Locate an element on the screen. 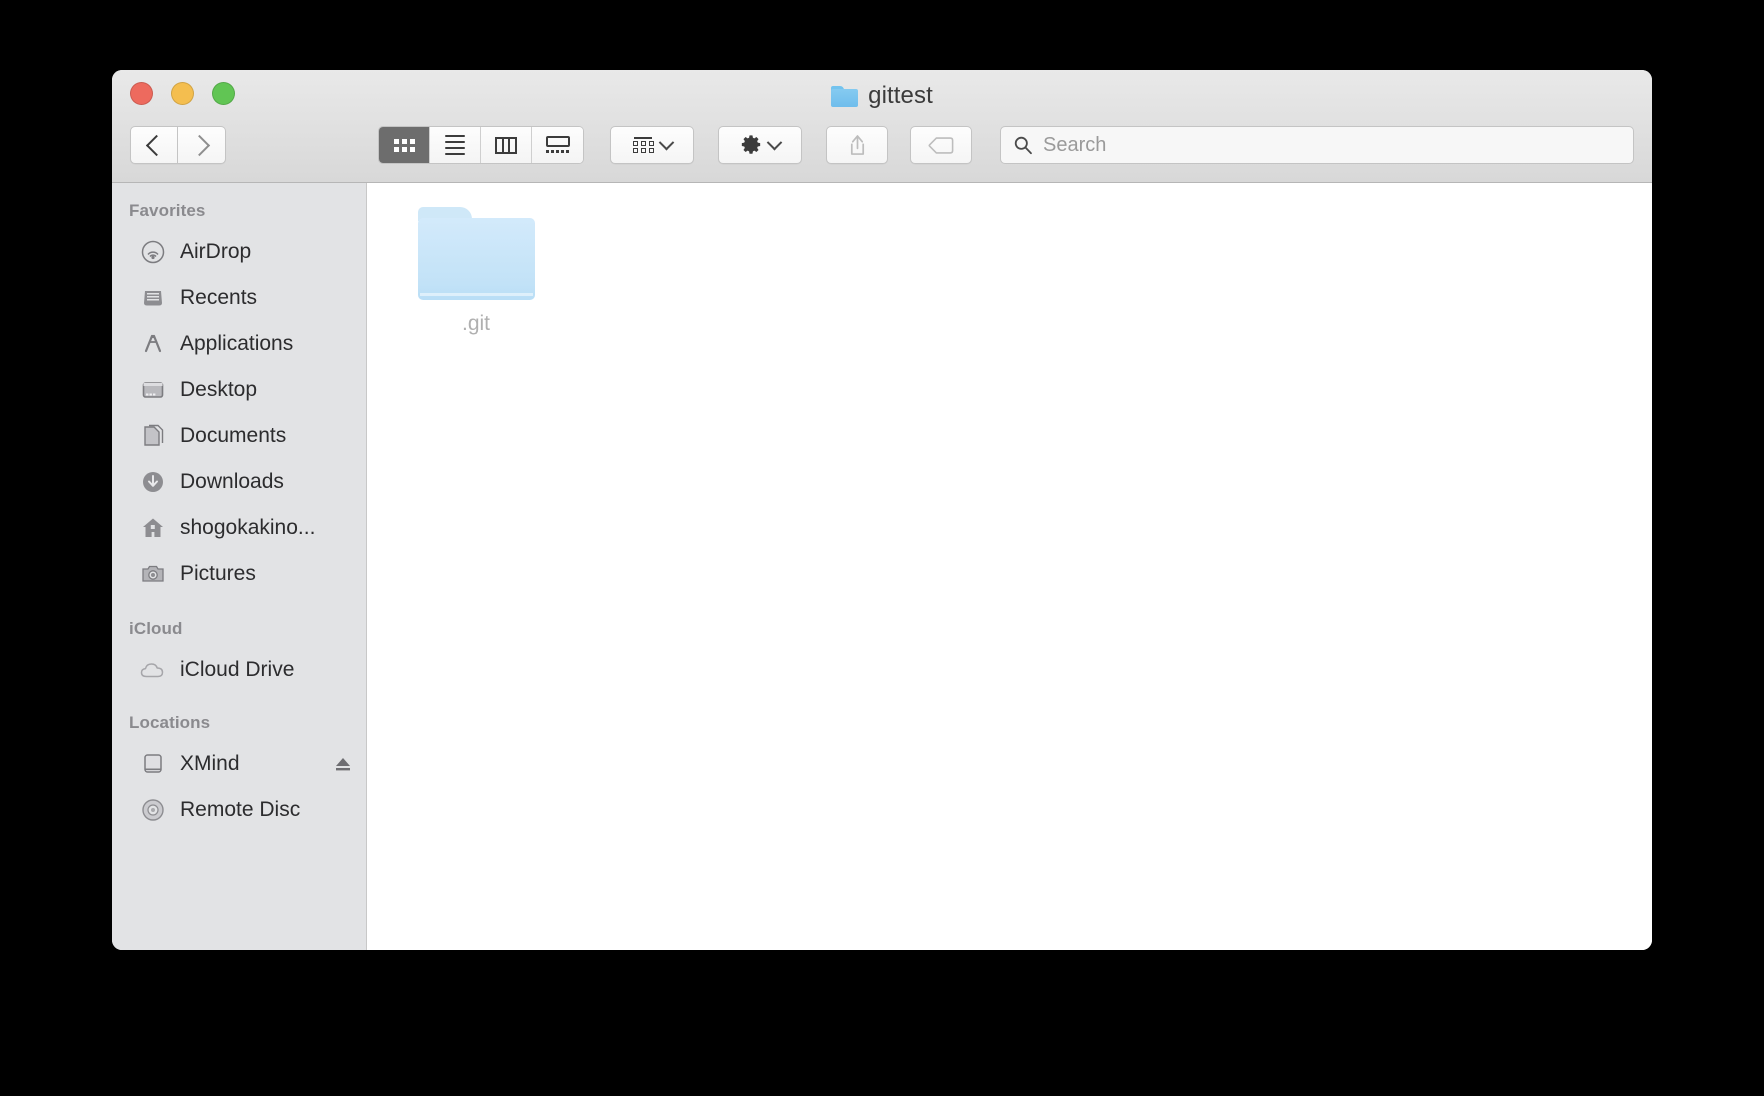 This screenshot has width=1764, height=1096. sidebar-item-documents: Documents is located at coordinates (239, 436).